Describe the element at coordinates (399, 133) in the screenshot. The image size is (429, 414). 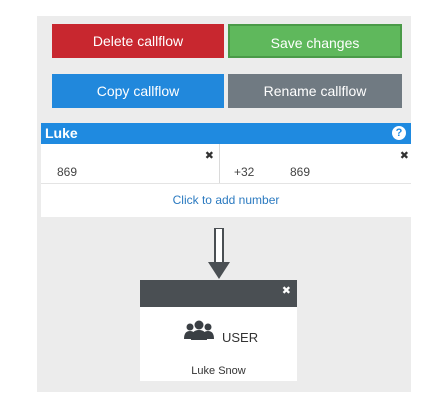
I see `help-icon: ?` at that location.